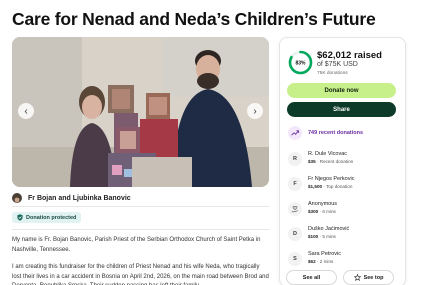 Image resolution: width=427 pixels, height=285 pixels. Describe the element at coordinates (328, 154) in the screenshot. I see `donor-name: R. Dule Vicovac` at that location.